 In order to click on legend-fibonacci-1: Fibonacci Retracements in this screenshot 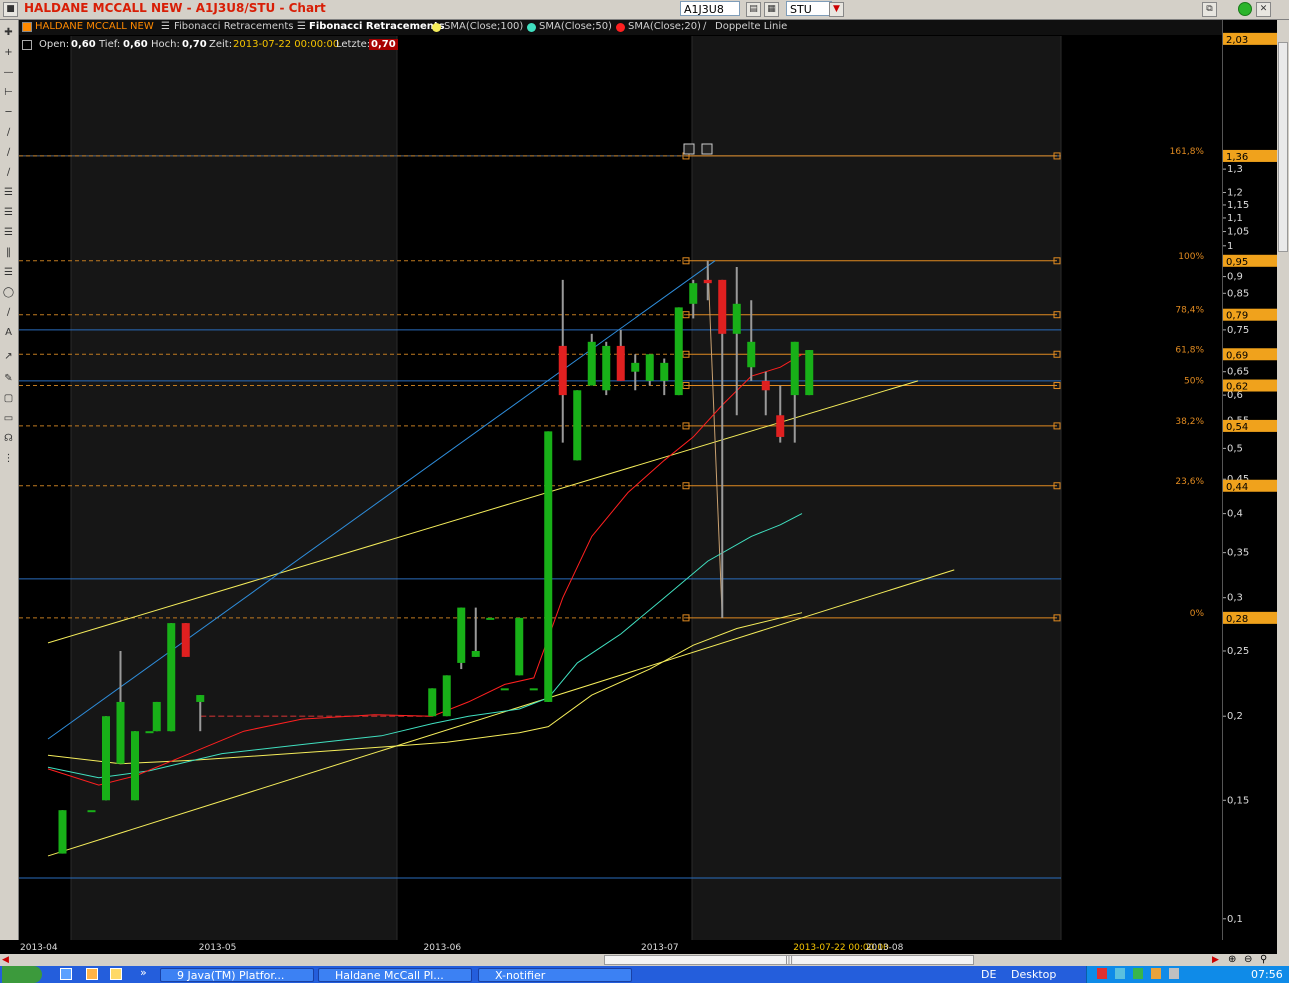, I will do `click(234, 26)`.